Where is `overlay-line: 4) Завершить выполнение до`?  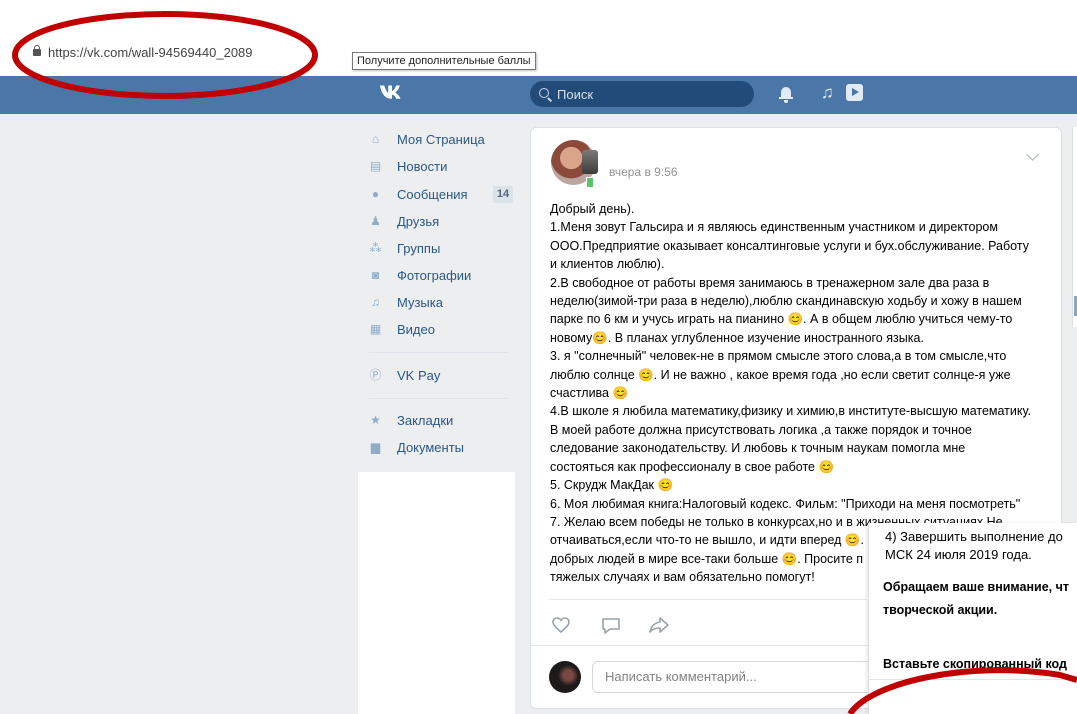 overlay-line: 4) Завершить выполнение до is located at coordinates (974, 536).